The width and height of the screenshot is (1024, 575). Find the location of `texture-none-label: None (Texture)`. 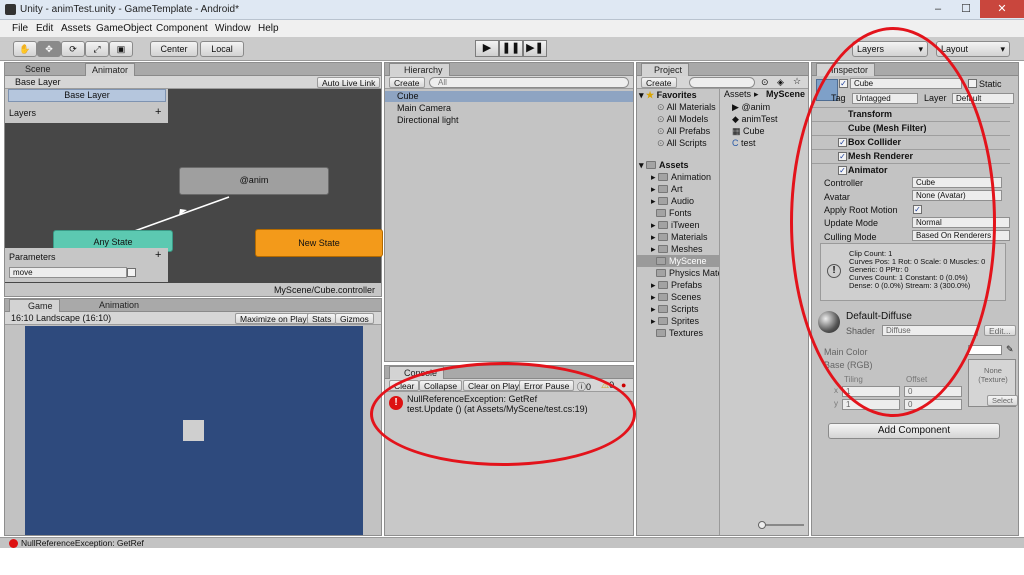

texture-none-label: None (Texture) is located at coordinates (993, 375).